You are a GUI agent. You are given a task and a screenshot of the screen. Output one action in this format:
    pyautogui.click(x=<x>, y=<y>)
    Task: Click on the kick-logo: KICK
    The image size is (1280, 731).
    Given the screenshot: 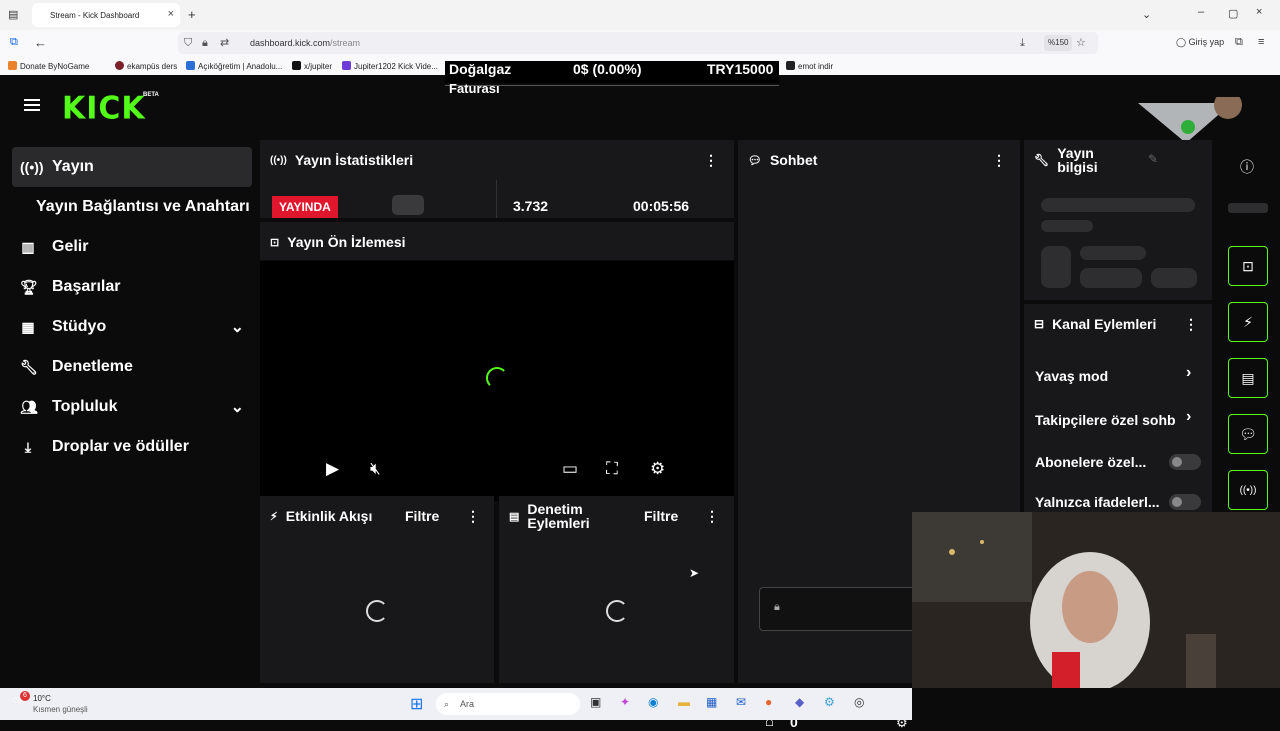 What is the action you would take?
    pyautogui.click(x=104, y=108)
    